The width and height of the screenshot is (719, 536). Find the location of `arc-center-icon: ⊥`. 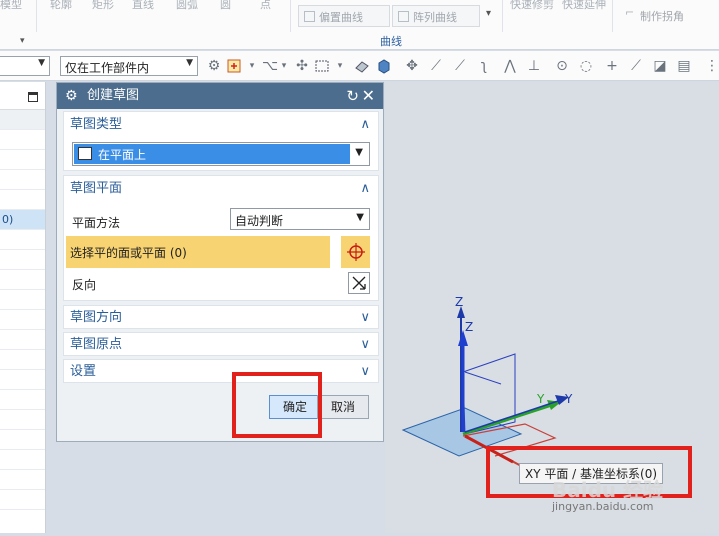

arc-center-icon: ⊥ is located at coordinates (534, 66).